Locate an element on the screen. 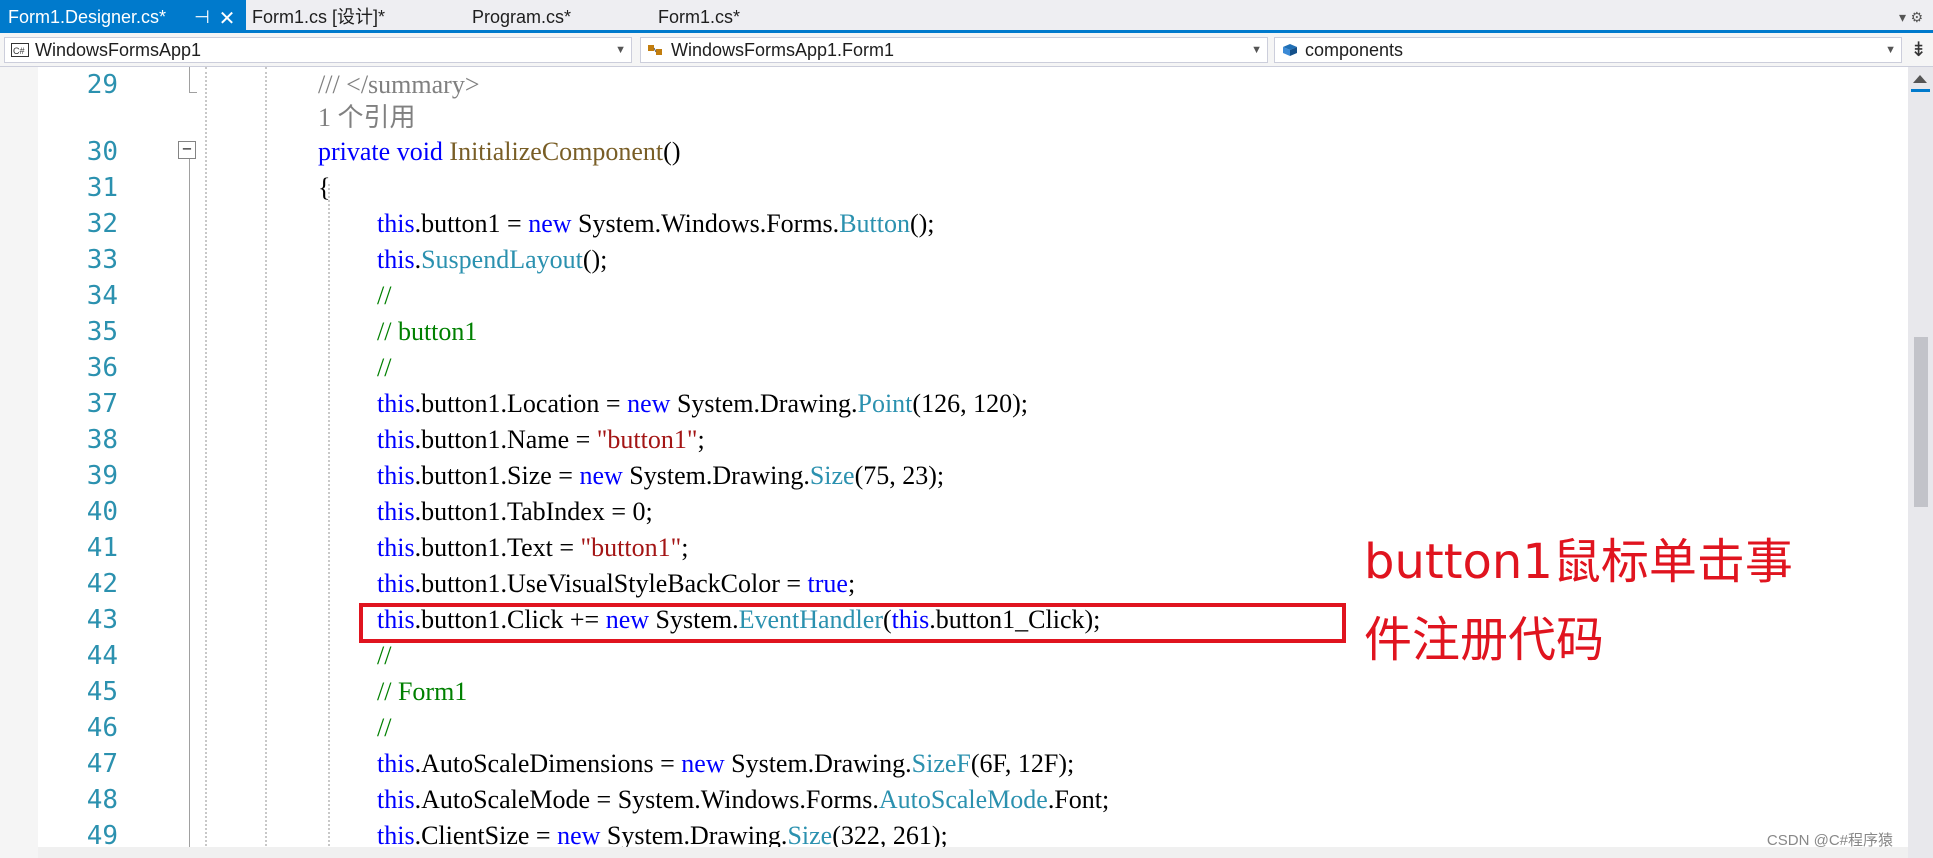 The width and height of the screenshot is (1933, 858). line-number: 37 is located at coordinates (102, 404).